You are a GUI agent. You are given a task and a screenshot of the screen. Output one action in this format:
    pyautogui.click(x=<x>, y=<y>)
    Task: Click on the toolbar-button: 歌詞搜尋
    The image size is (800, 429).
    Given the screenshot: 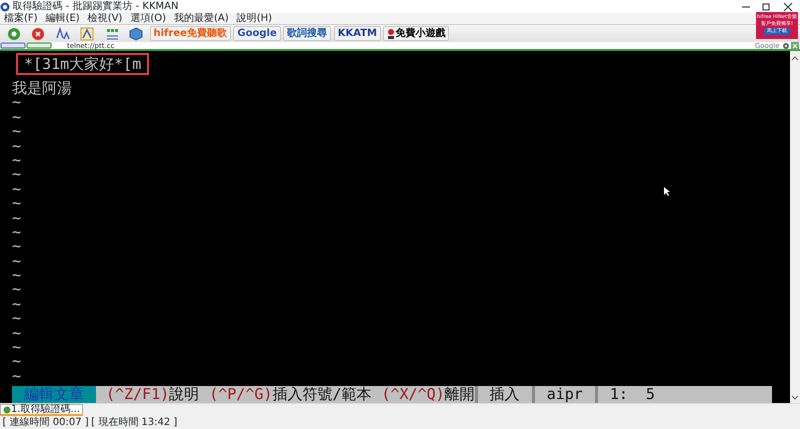 What is the action you would take?
    pyautogui.click(x=307, y=33)
    